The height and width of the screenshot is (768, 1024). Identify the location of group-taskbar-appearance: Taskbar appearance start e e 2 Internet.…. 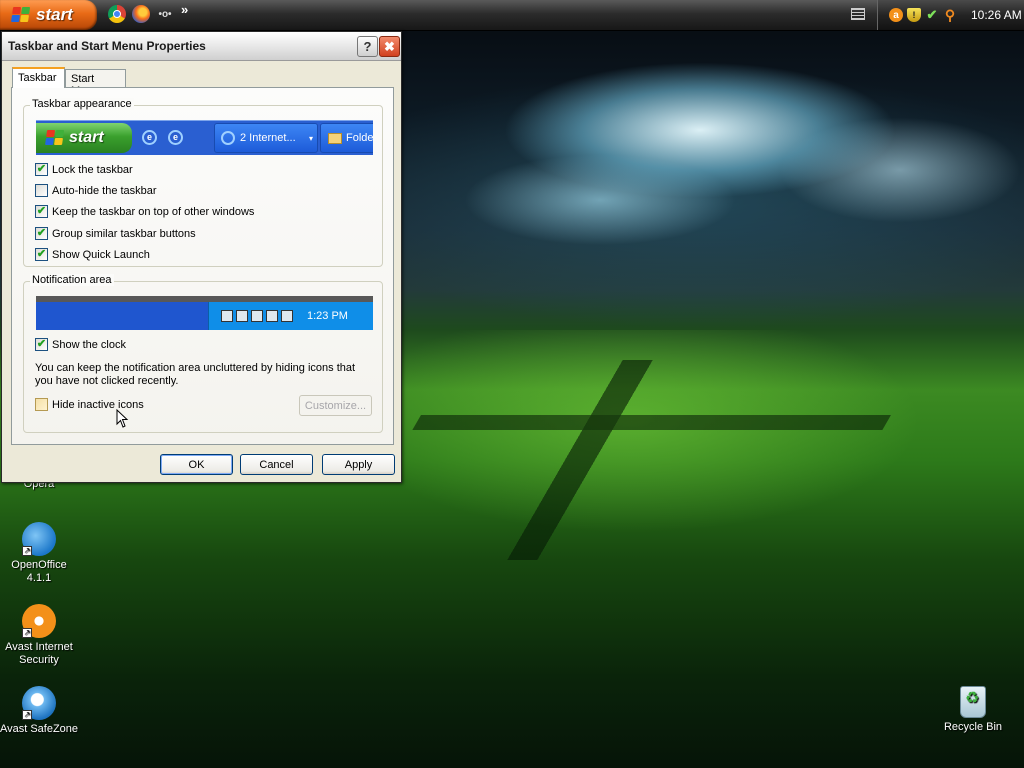
(203, 182).